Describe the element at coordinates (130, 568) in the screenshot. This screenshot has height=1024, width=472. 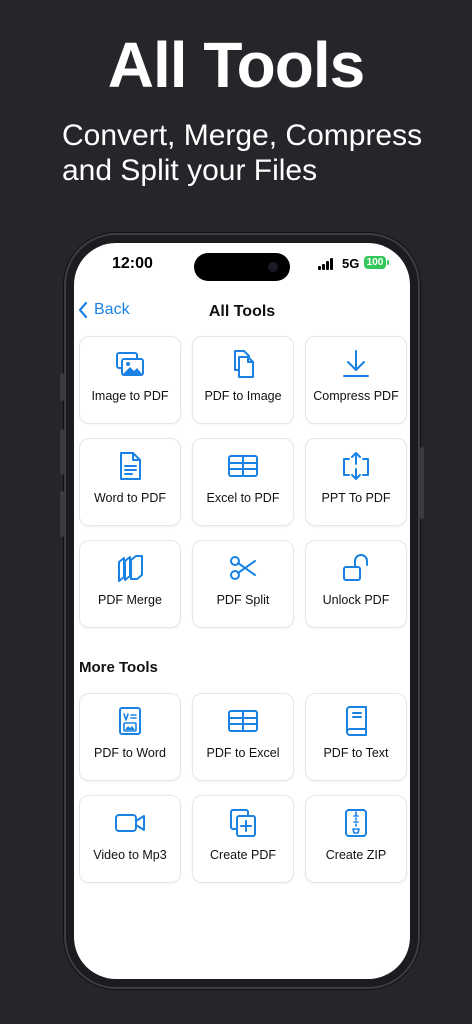
I see `stacked-pages-icon` at that location.